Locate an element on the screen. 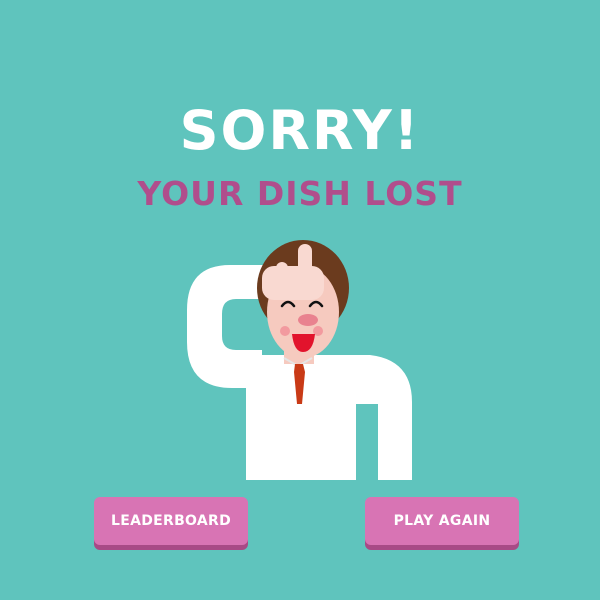 The width and height of the screenshot is (600, 600). nose is located at coordinates (308, 320).